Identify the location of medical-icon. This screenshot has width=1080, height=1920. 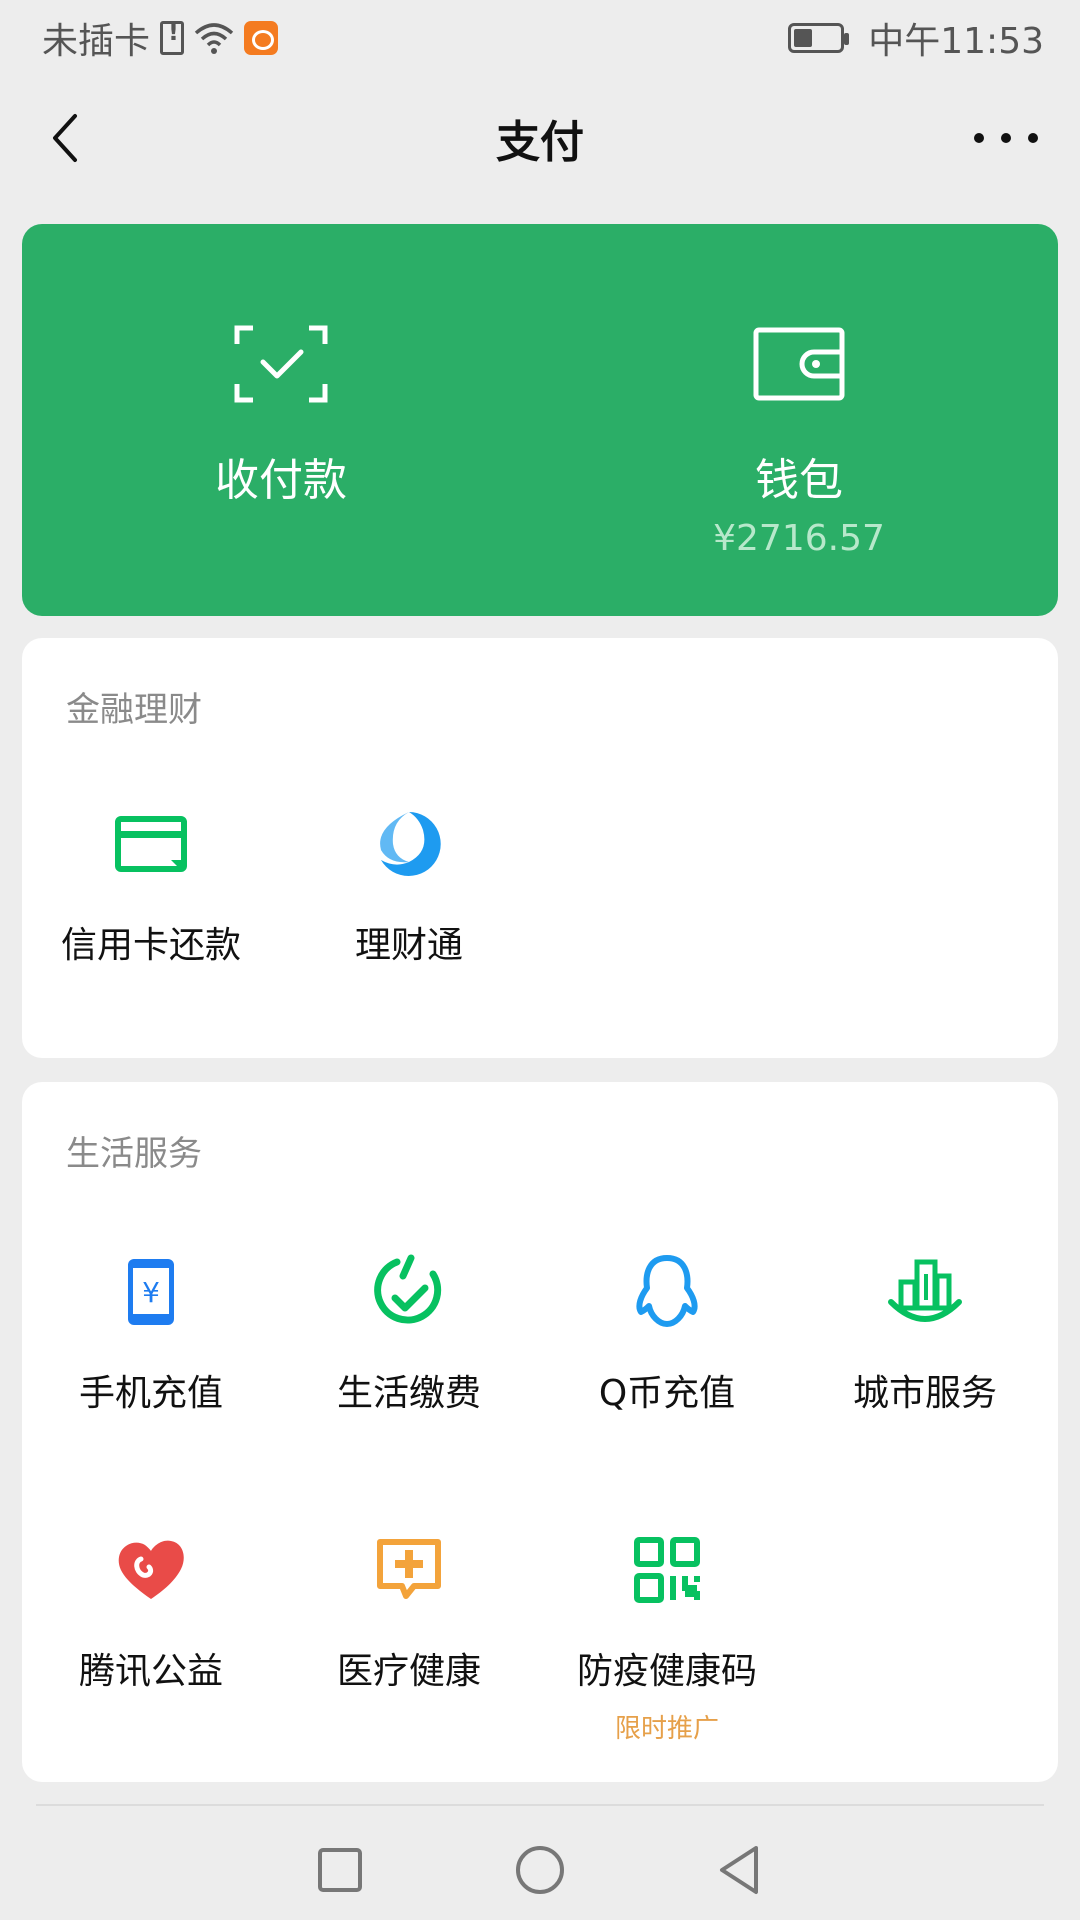
(409, 1570).